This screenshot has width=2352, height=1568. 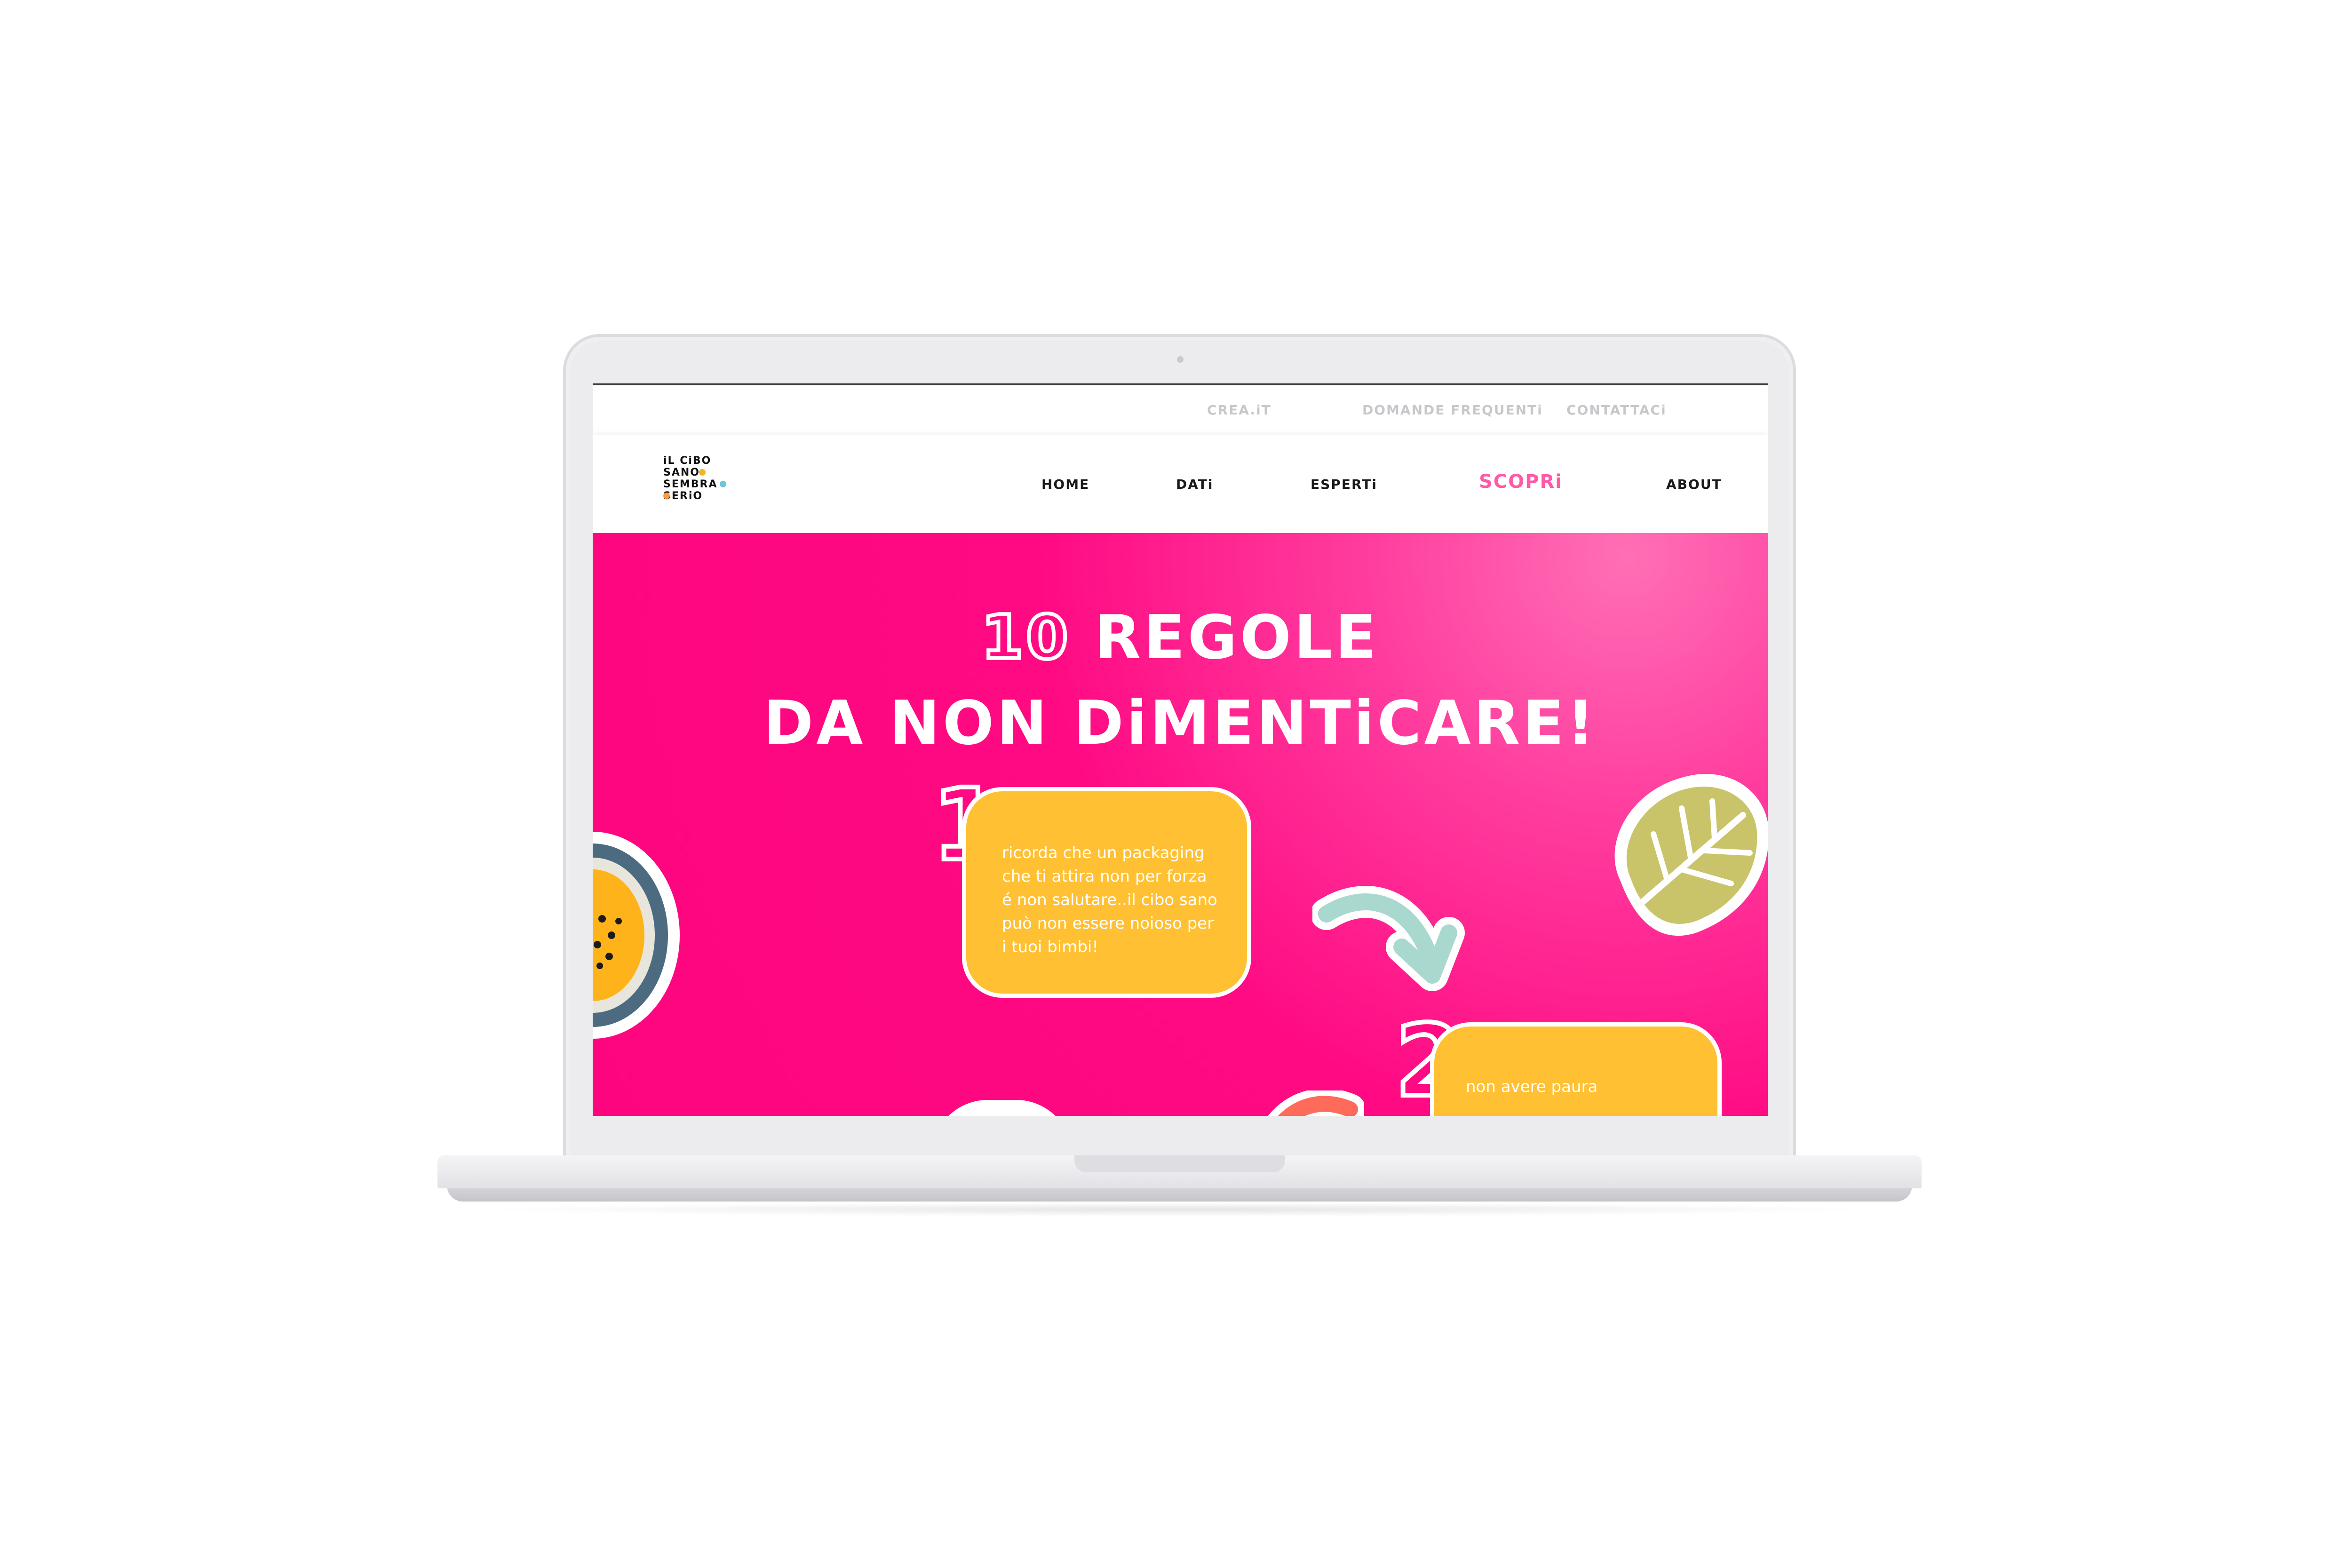 What do you see at coordinates (1616, 410) in the screenshot?
I see `util-link-contact: CONTATTACi` at bounding box center [1616, 410].